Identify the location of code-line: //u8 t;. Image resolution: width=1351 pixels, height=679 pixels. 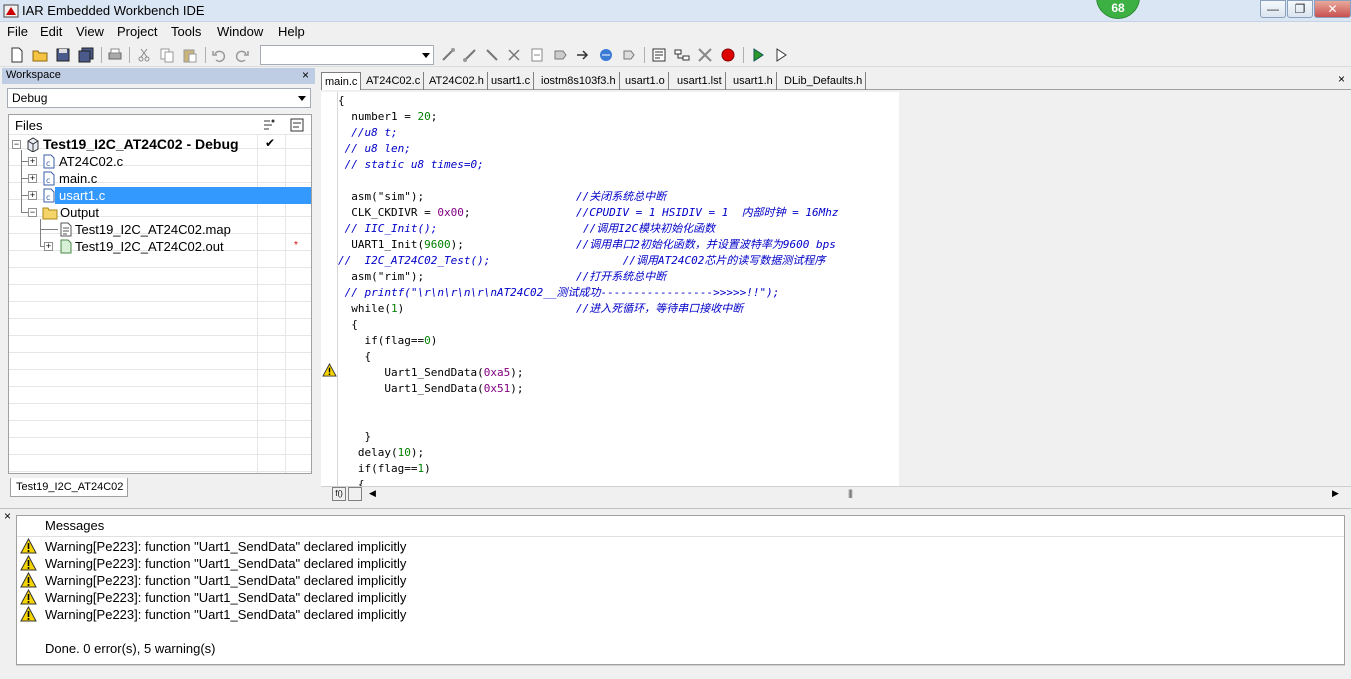
(367, 133).